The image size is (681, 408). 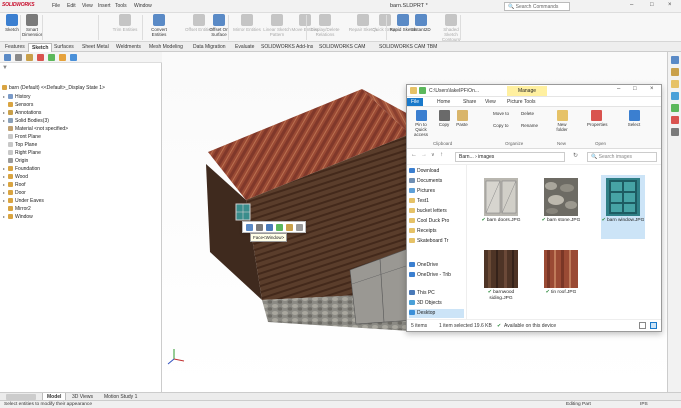 What do you see at coordinates (95, 47) in the screenshot?
I see `tab-sheet-metal: Sheet Metal` at bounding box center [95, 47].